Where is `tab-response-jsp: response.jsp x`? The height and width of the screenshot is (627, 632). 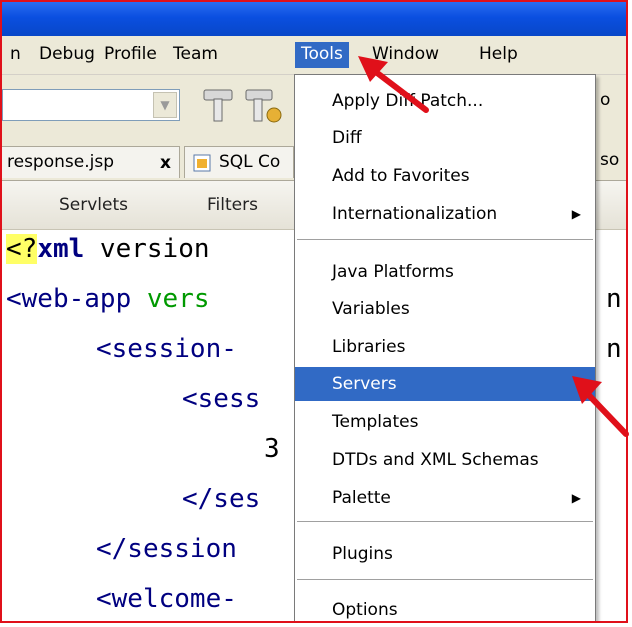 tab-response-jsp: response.jsp x is located at coordinates (91, 162).